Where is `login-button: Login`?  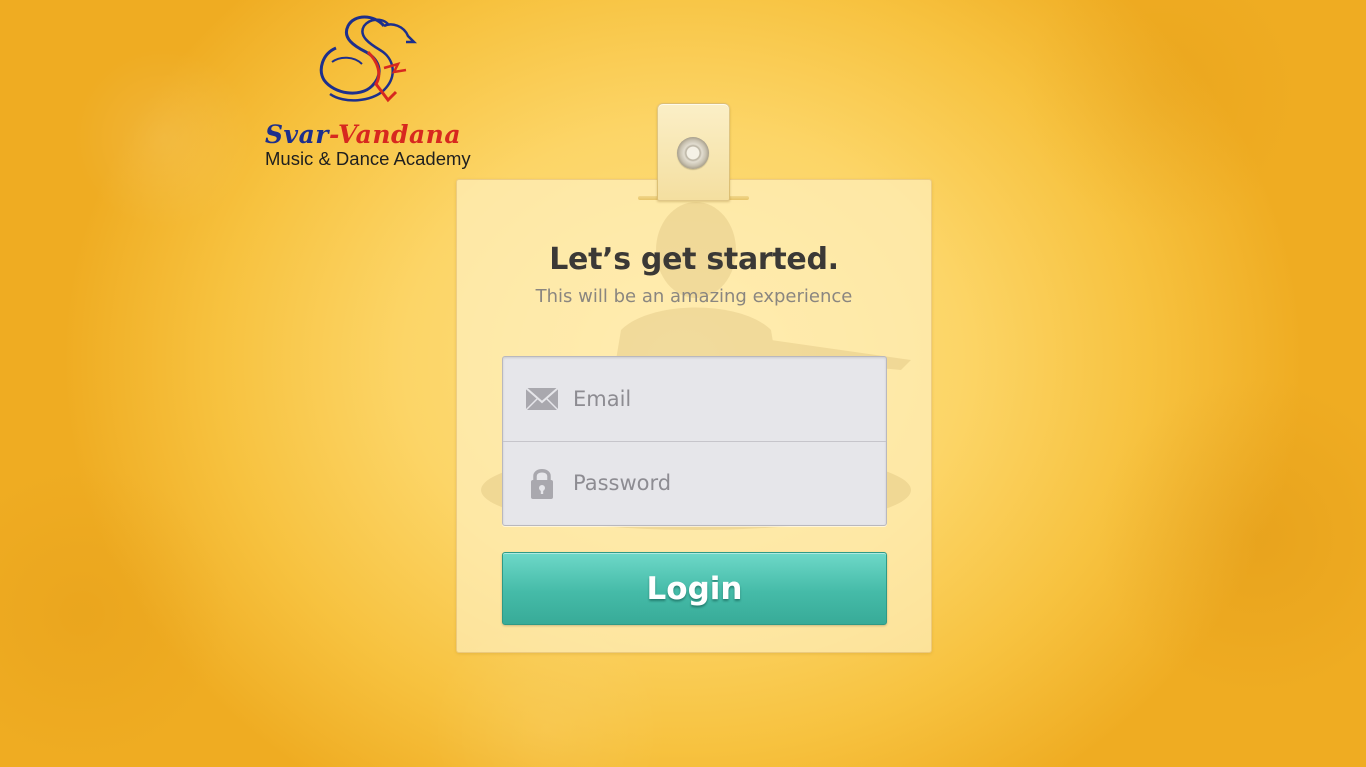 login-button: Login is located at coordinates (694, 588).